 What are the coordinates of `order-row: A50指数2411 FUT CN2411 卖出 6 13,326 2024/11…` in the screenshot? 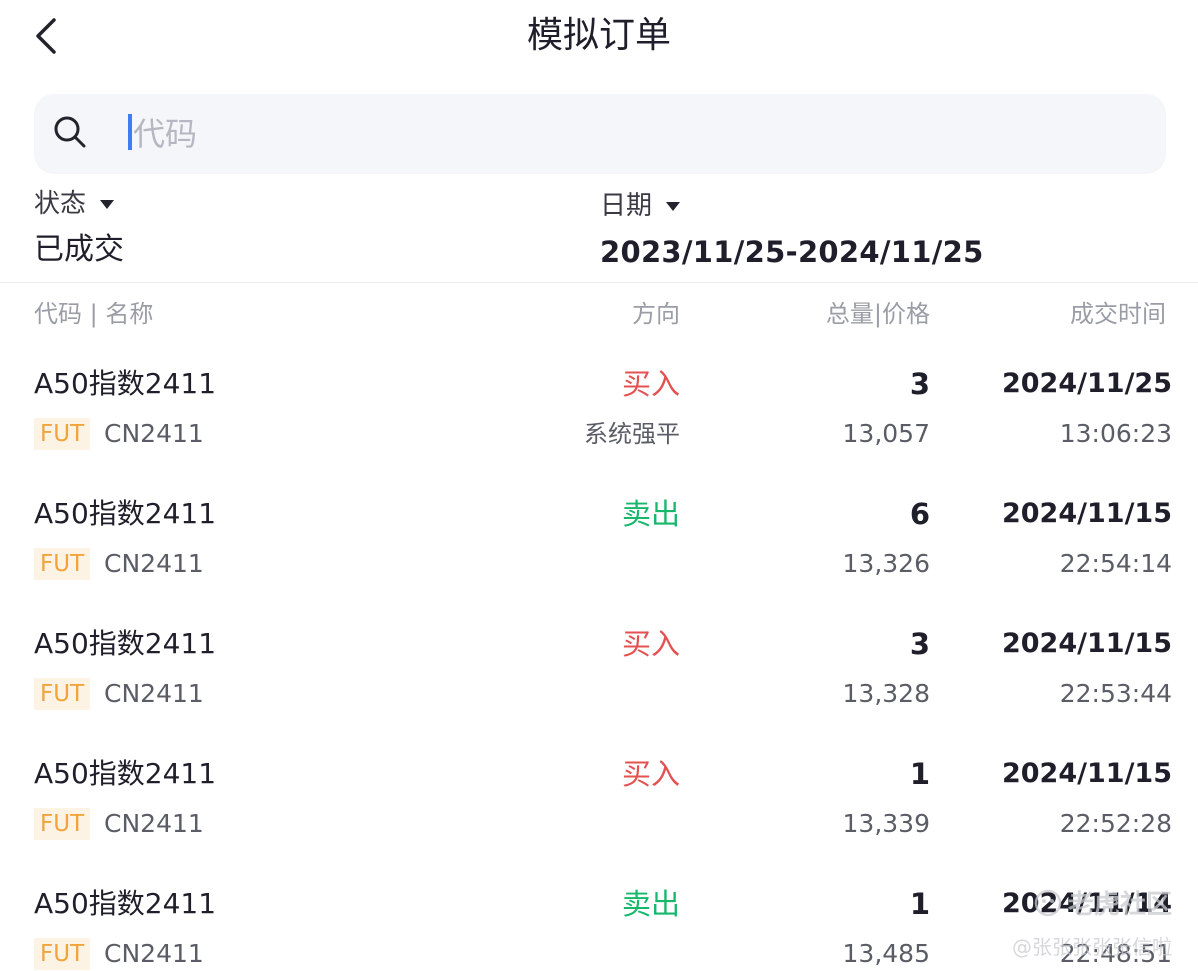 It's located at (599, 559).